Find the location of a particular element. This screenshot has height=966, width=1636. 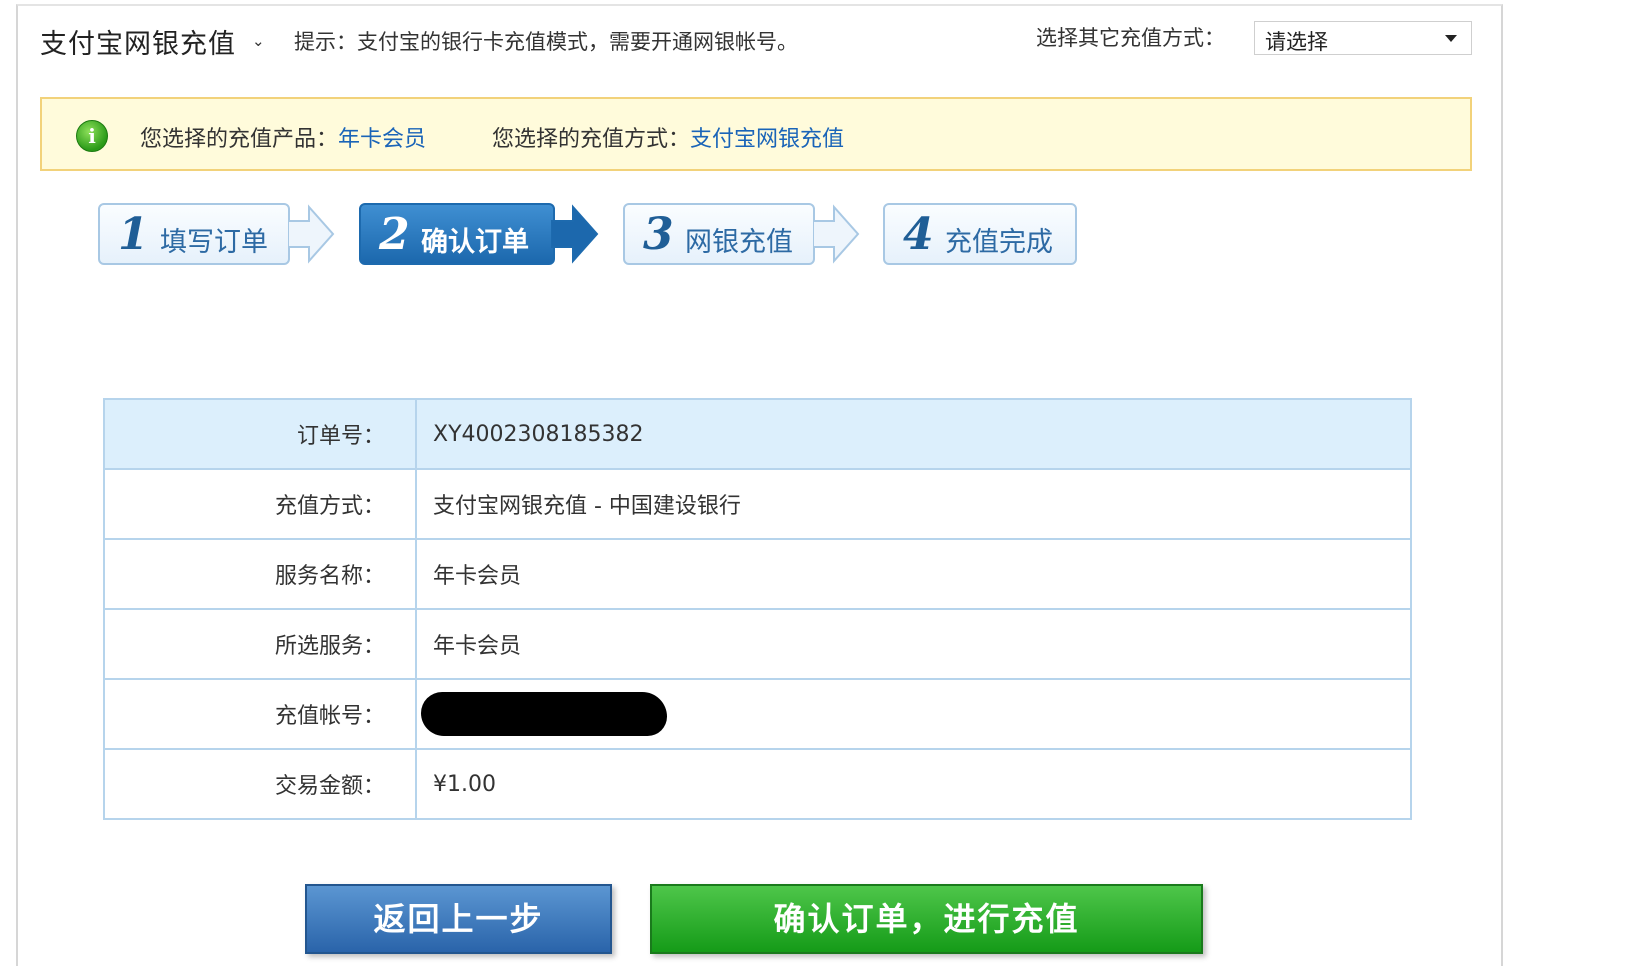

method-value-link: 支付宝网银充值 is located at coordinates (767, 139).